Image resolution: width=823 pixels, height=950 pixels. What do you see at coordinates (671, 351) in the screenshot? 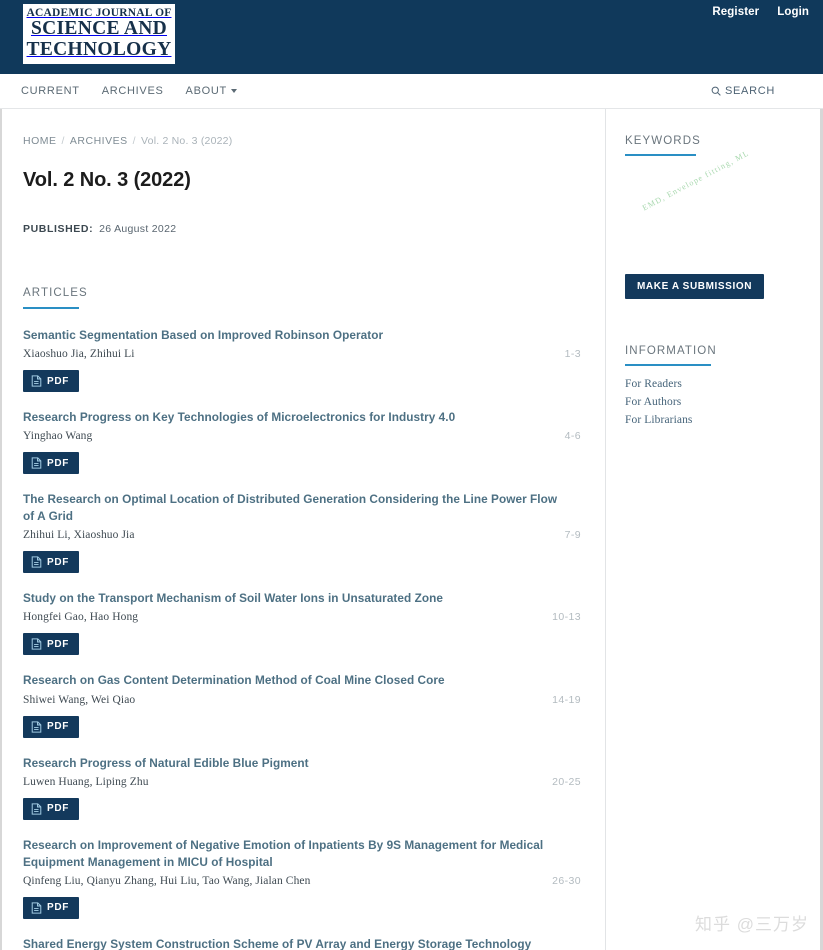
I see `information-heading: INFORMATION` at bounding box center [671, 351].